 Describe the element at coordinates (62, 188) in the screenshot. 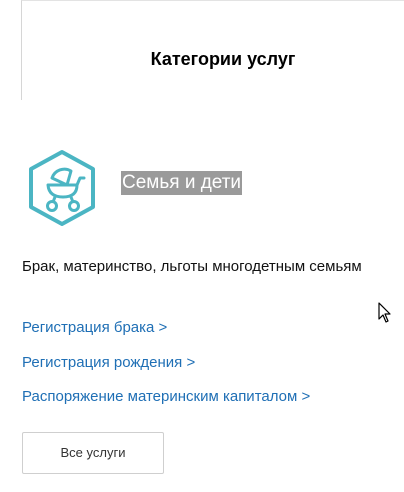

I see `baby-carriage-icon` at that location.